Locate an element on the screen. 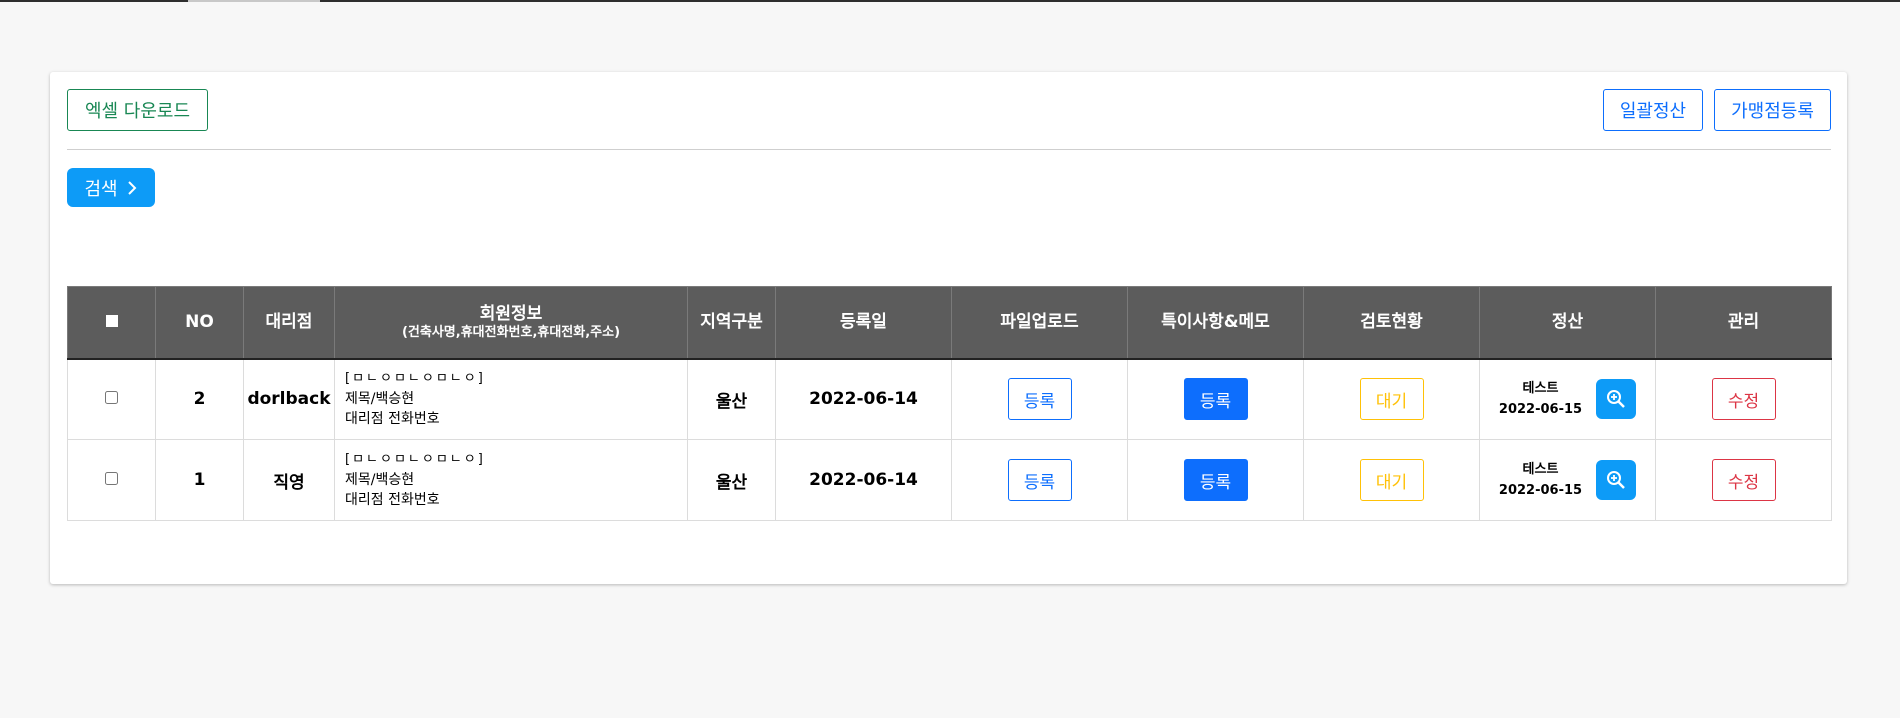  toolbar-divider is located at coordinates (949, 149).